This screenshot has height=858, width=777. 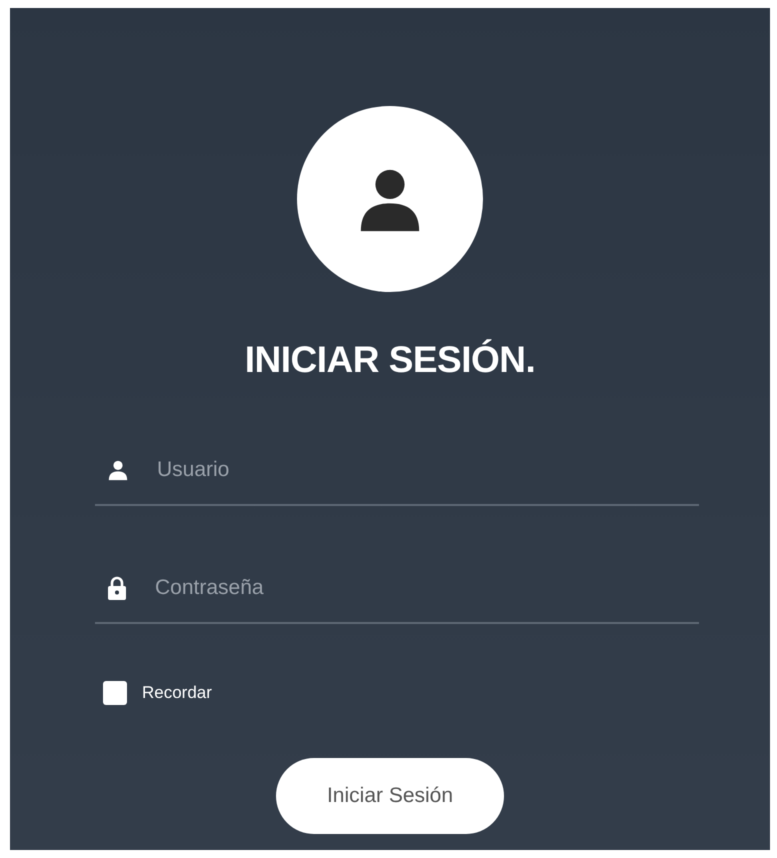 I want to click on user-icon, so click(x=118, y=470).